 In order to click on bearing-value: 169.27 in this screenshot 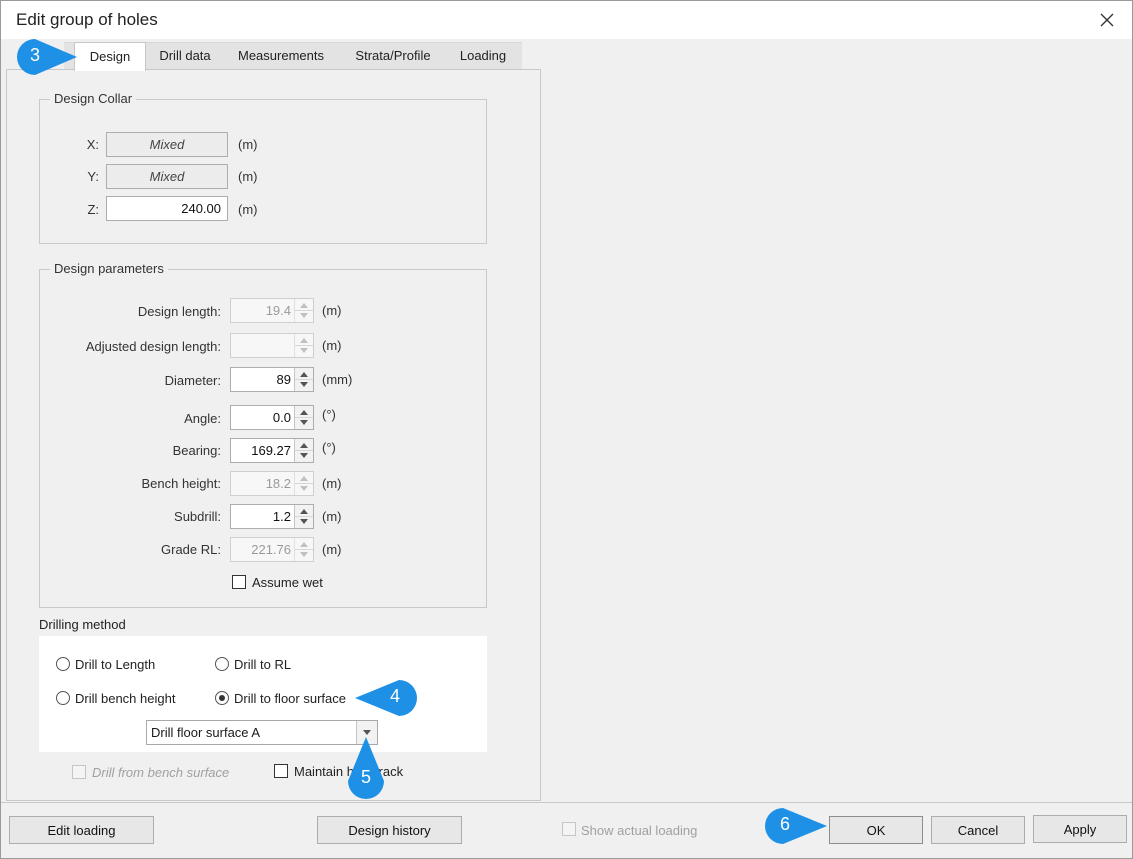, I will do `click(271, 450)`.